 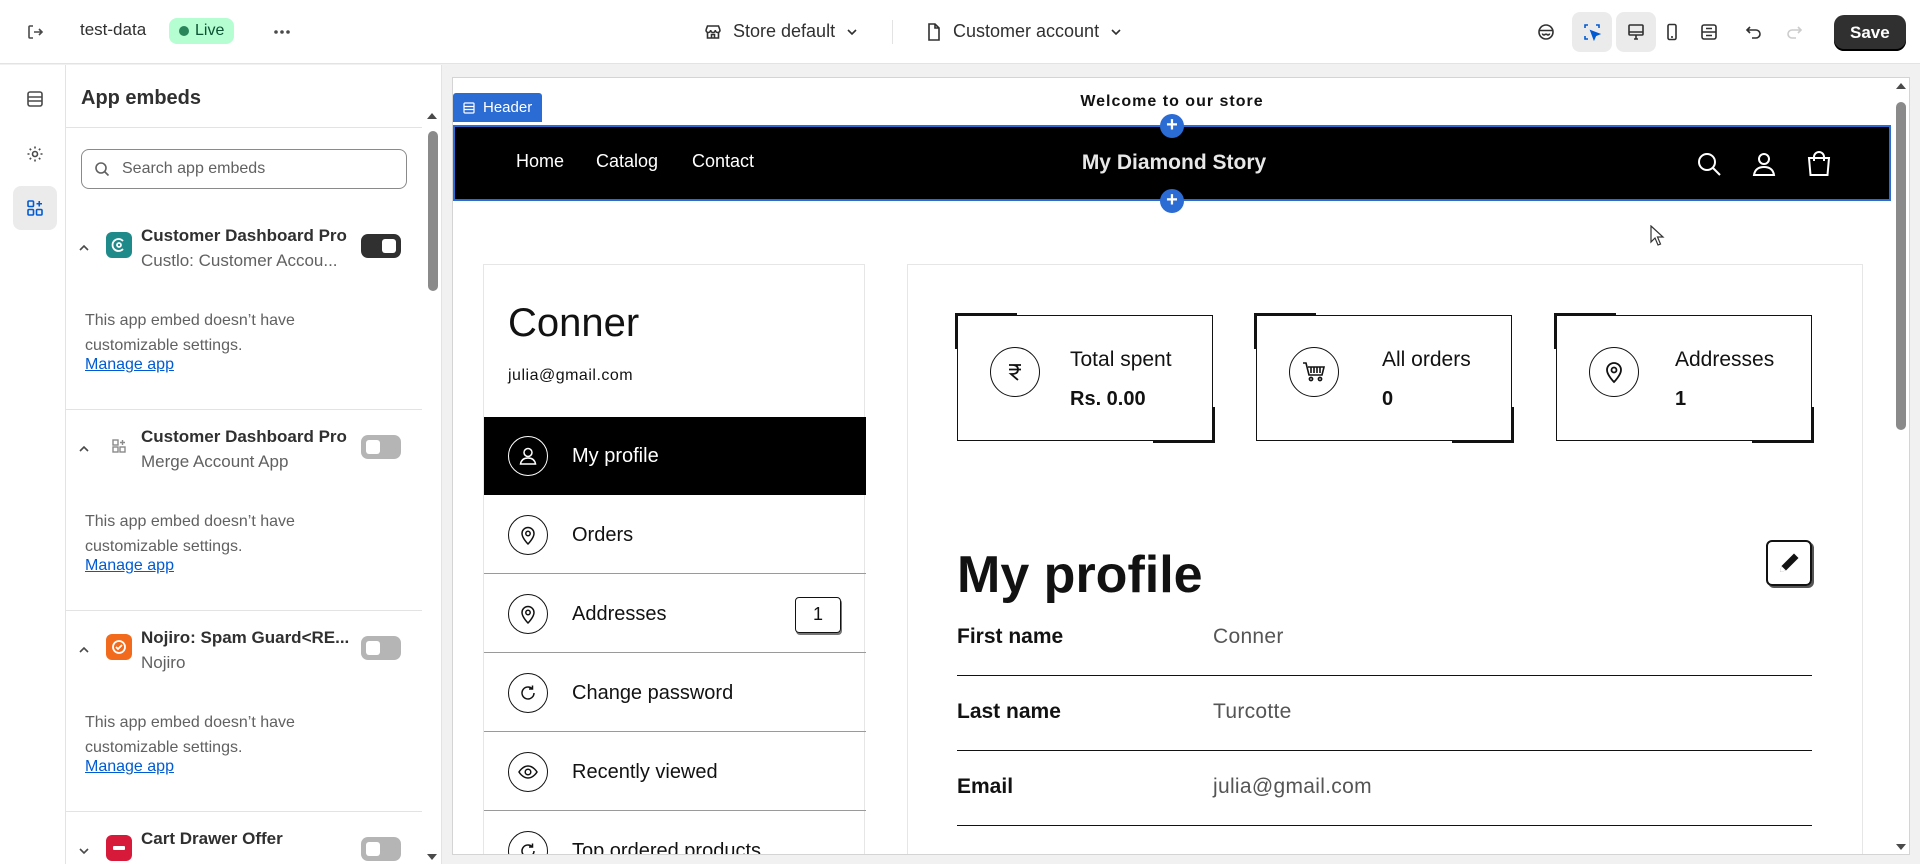 I want to click on search-input, so click(x=252, y=169).